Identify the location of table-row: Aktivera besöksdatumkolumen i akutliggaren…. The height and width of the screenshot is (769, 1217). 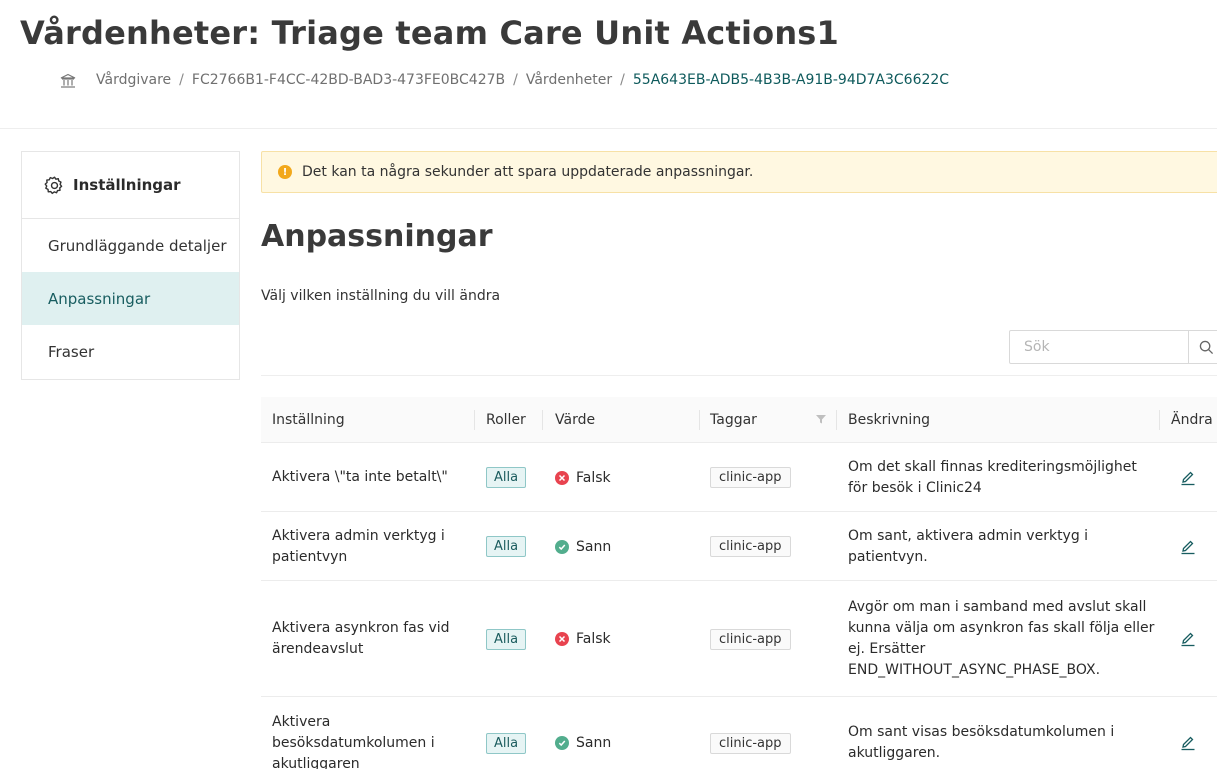
(739, 733).